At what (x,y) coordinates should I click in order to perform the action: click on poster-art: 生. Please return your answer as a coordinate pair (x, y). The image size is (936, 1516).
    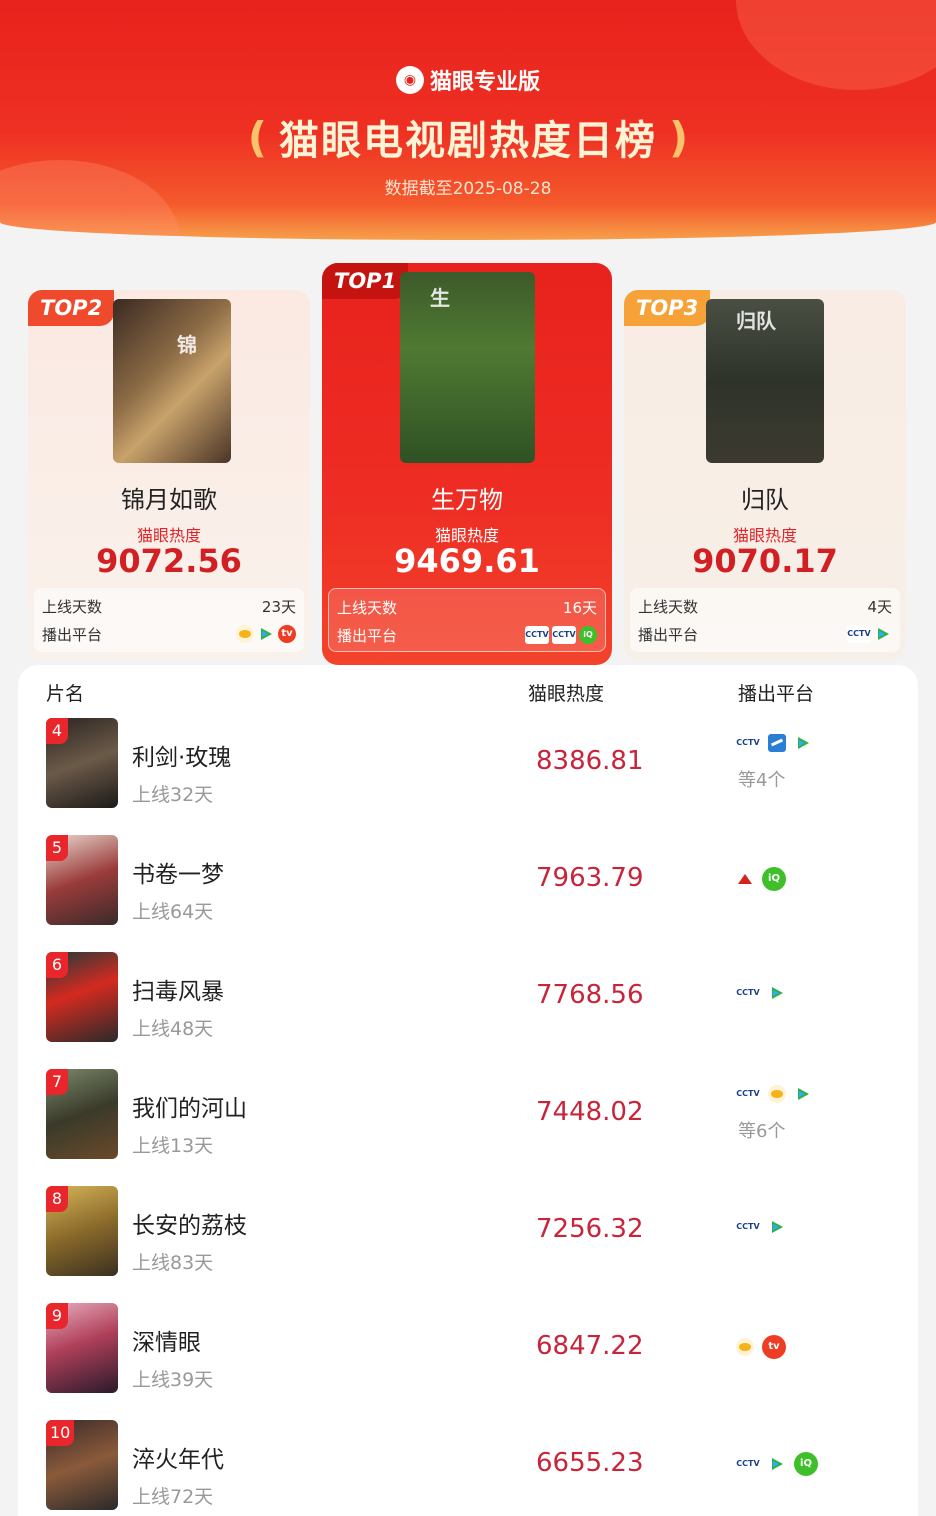
    Looking at the image, I should click on (440, 298).